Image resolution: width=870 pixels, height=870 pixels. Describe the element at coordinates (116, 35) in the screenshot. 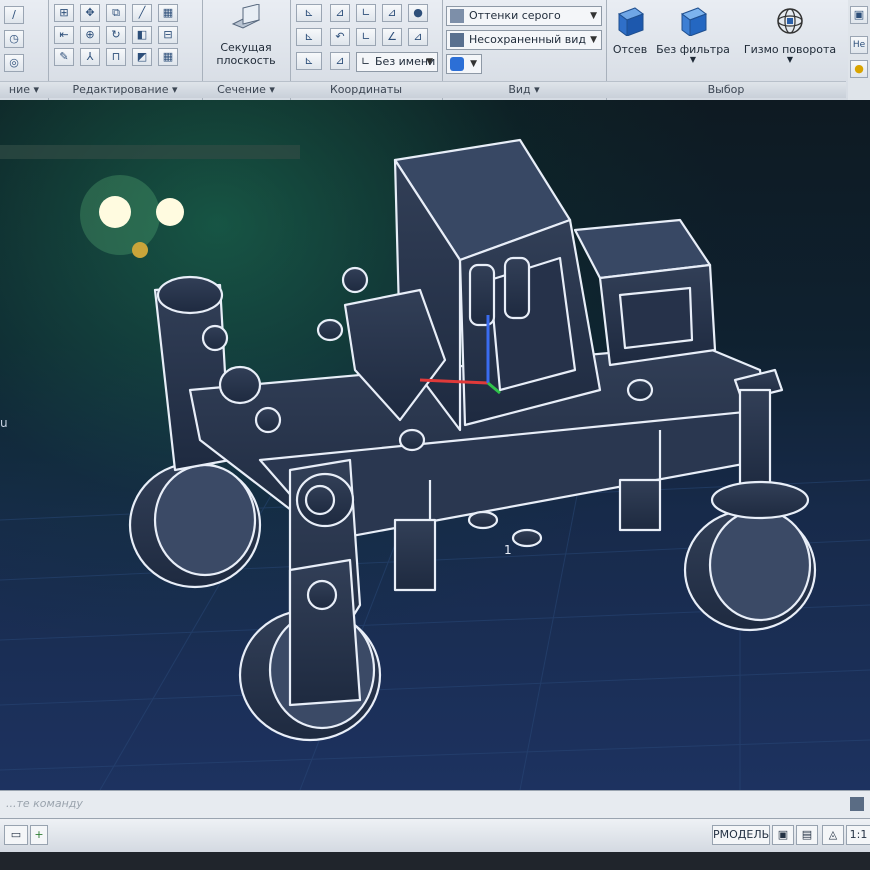

I see `refresh-icon: ↻` at that location.